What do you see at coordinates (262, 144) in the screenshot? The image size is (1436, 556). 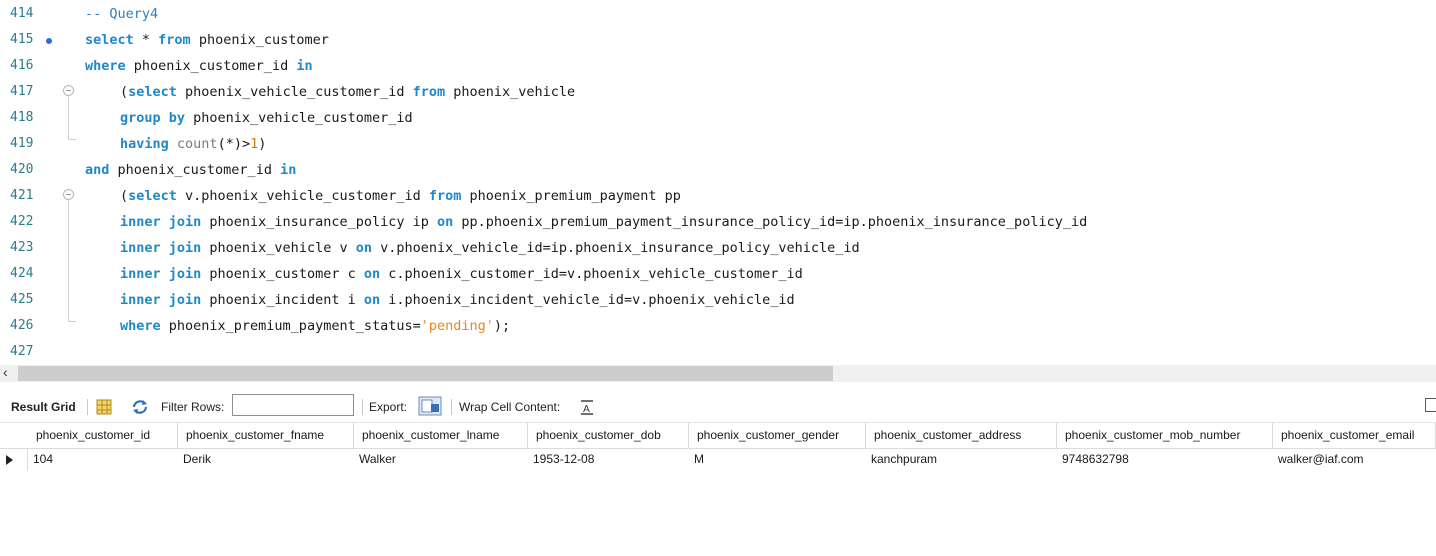 I see `code-token: )` at bounding box center [262, 144].